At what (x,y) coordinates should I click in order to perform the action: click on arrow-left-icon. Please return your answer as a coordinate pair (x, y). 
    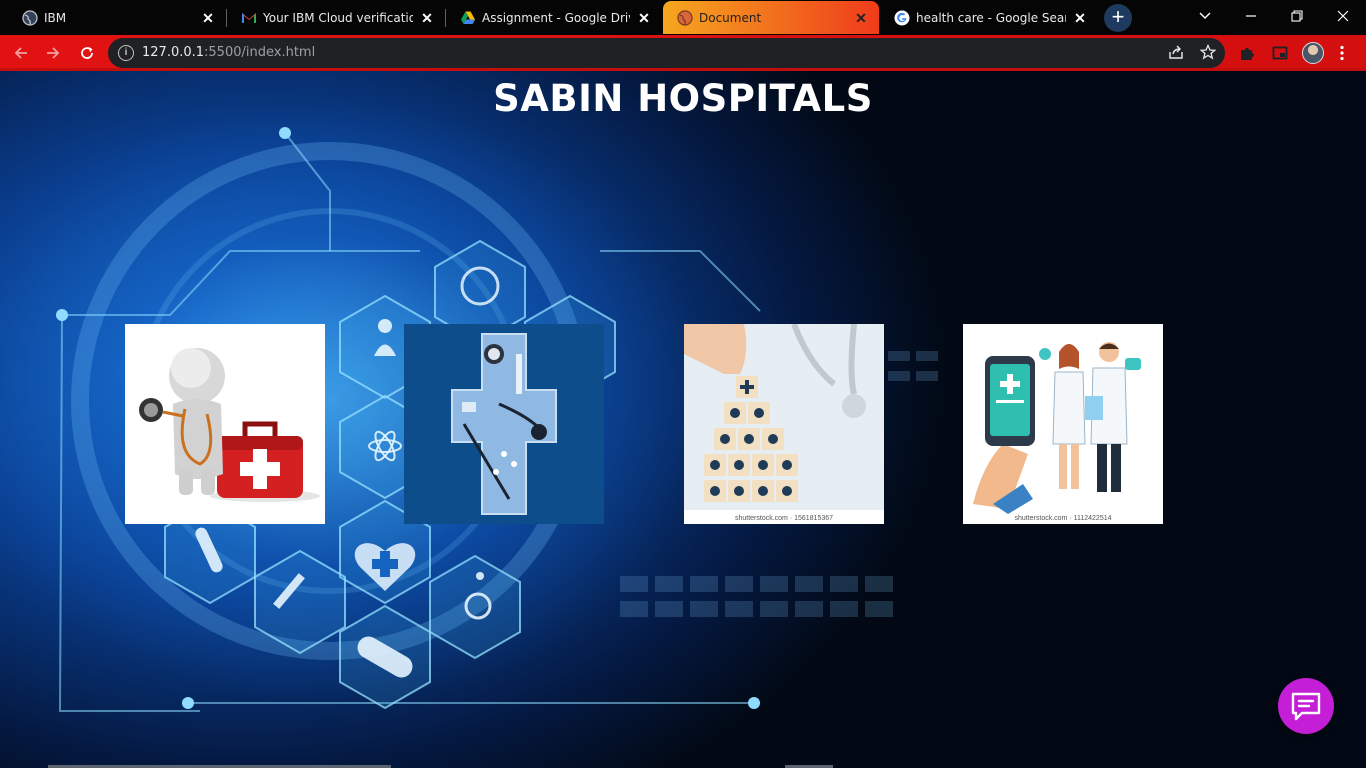
    Looking at the image, I should click on (20, 53).